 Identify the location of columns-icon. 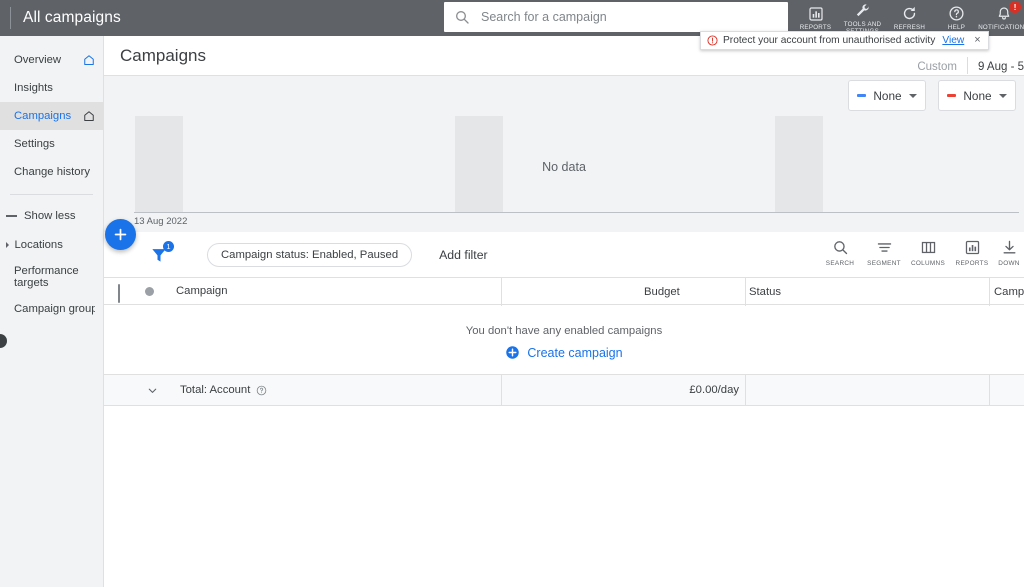
(928, 246).